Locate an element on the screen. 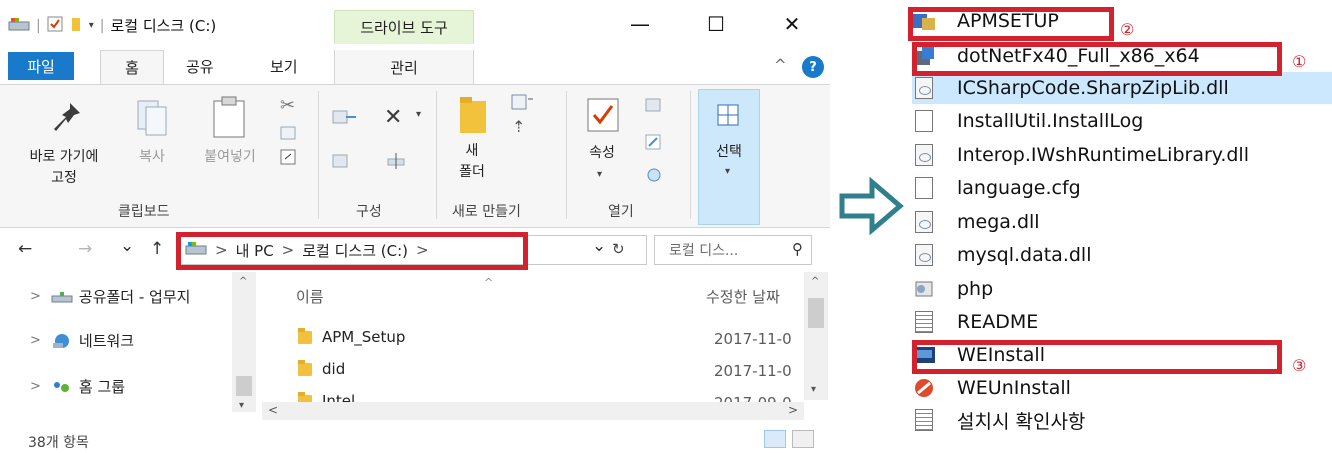  file-name: Interop.IWshRuntimeLibrary.dll is located at coordinates (1103, 155).